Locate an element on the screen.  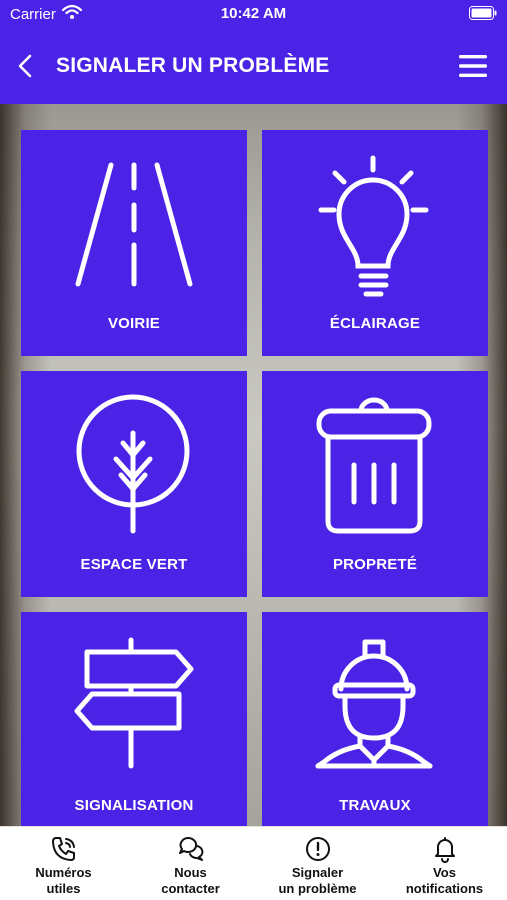
tab-numeros-utiles: Numéros utiles is located at coordinates (63, 863).